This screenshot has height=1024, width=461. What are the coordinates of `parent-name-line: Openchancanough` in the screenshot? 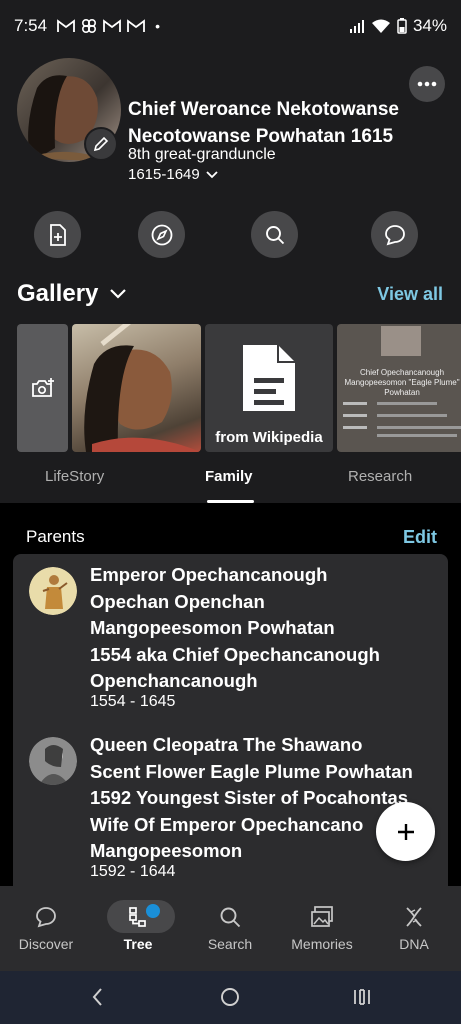 It's located at (174, 680).